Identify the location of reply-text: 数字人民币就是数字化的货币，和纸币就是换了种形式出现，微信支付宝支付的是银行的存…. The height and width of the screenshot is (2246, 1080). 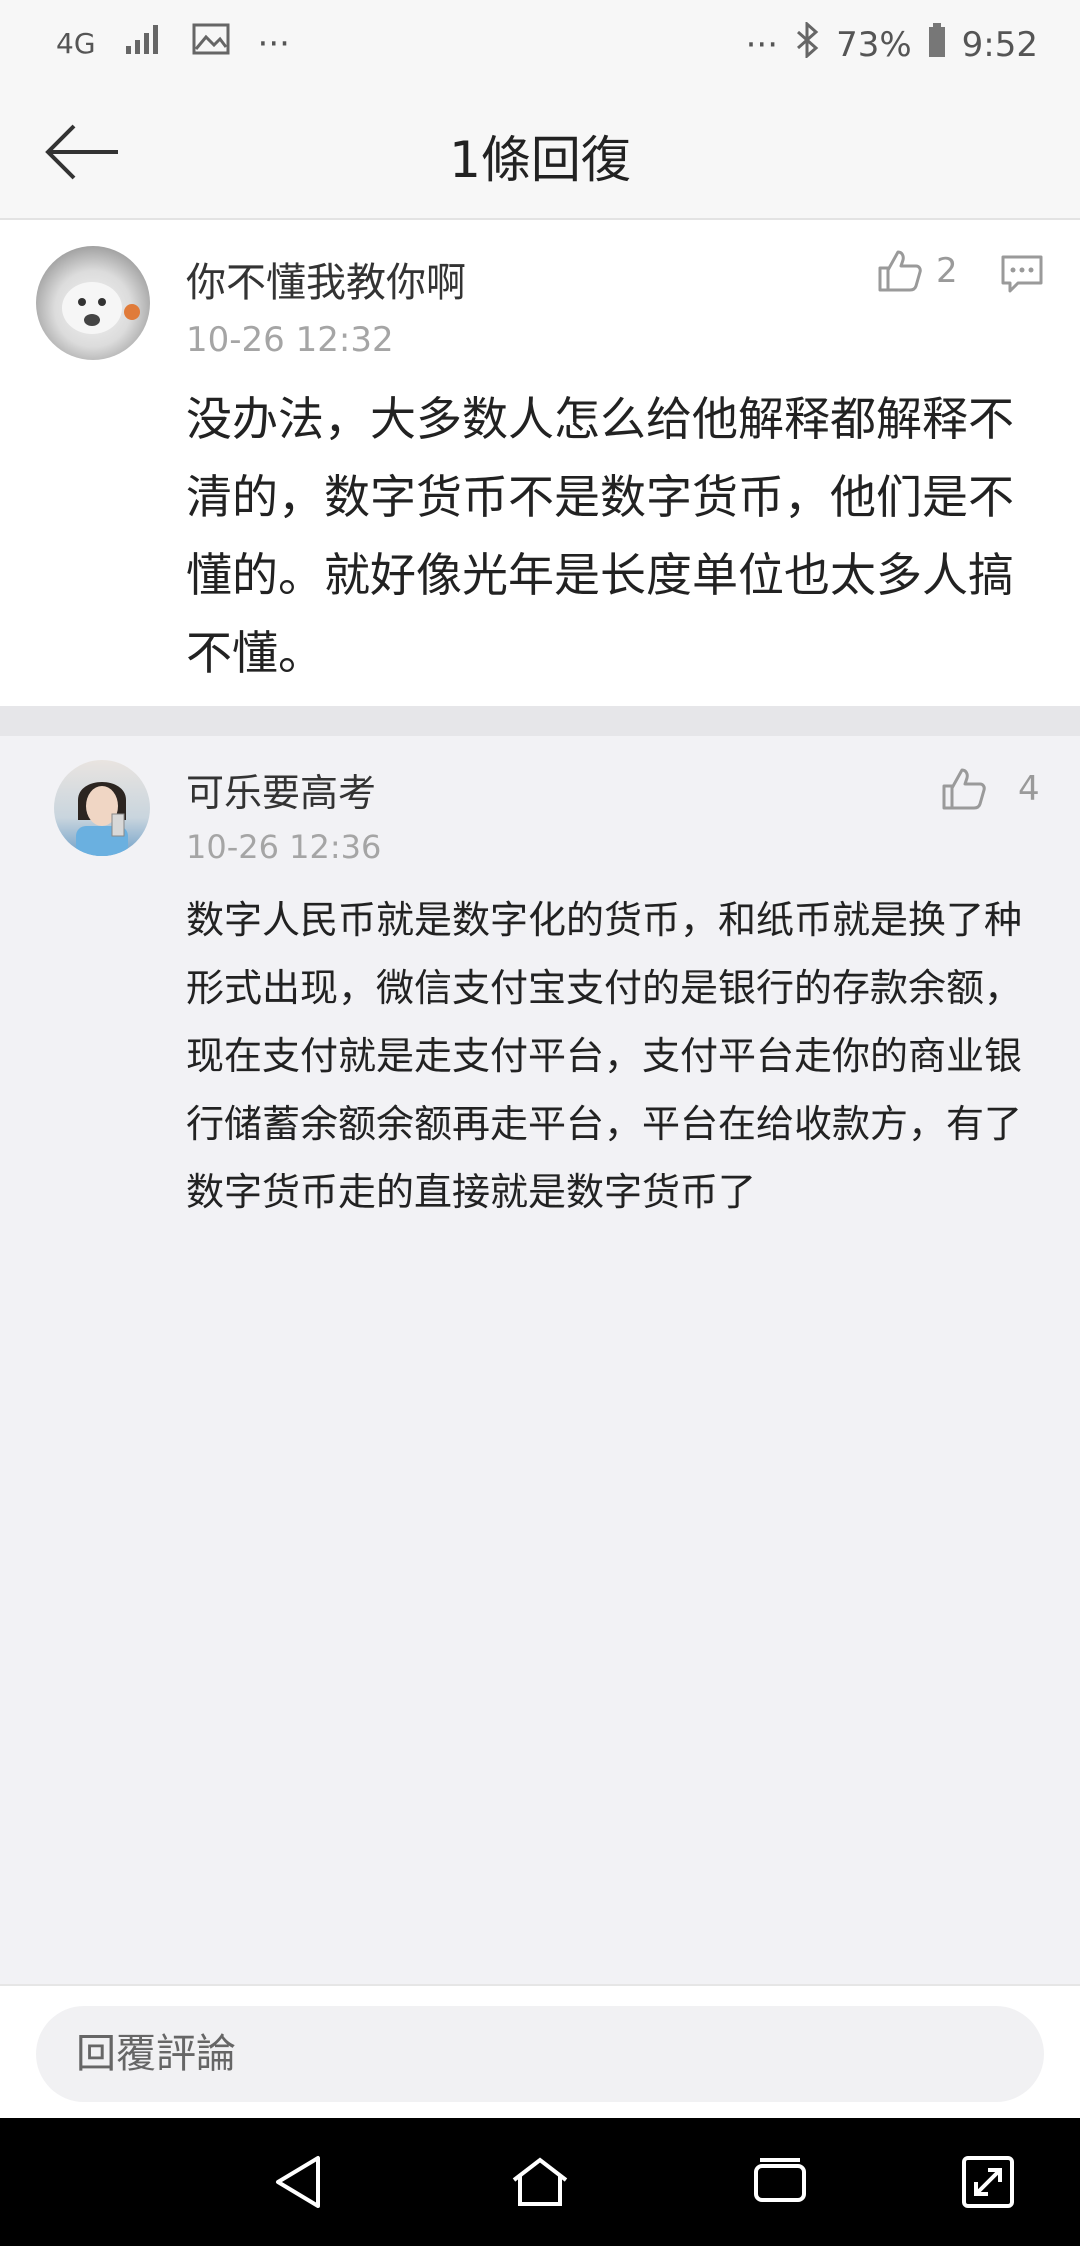
(604, 1056).